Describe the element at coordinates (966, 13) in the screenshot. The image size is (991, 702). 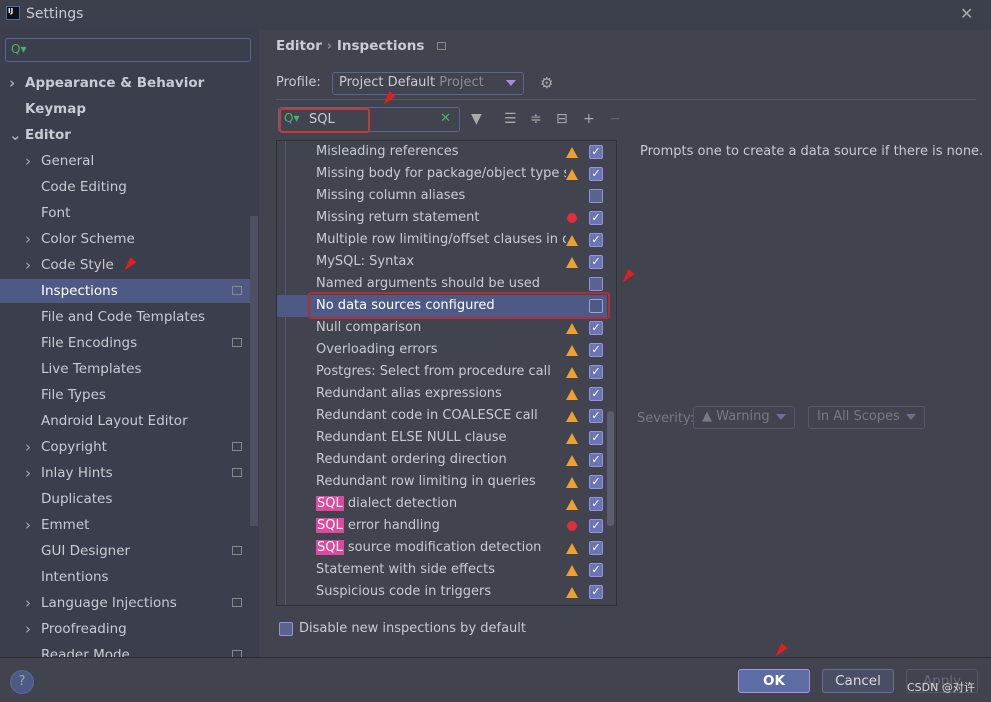
I see `close-icon: ✕` at that location.